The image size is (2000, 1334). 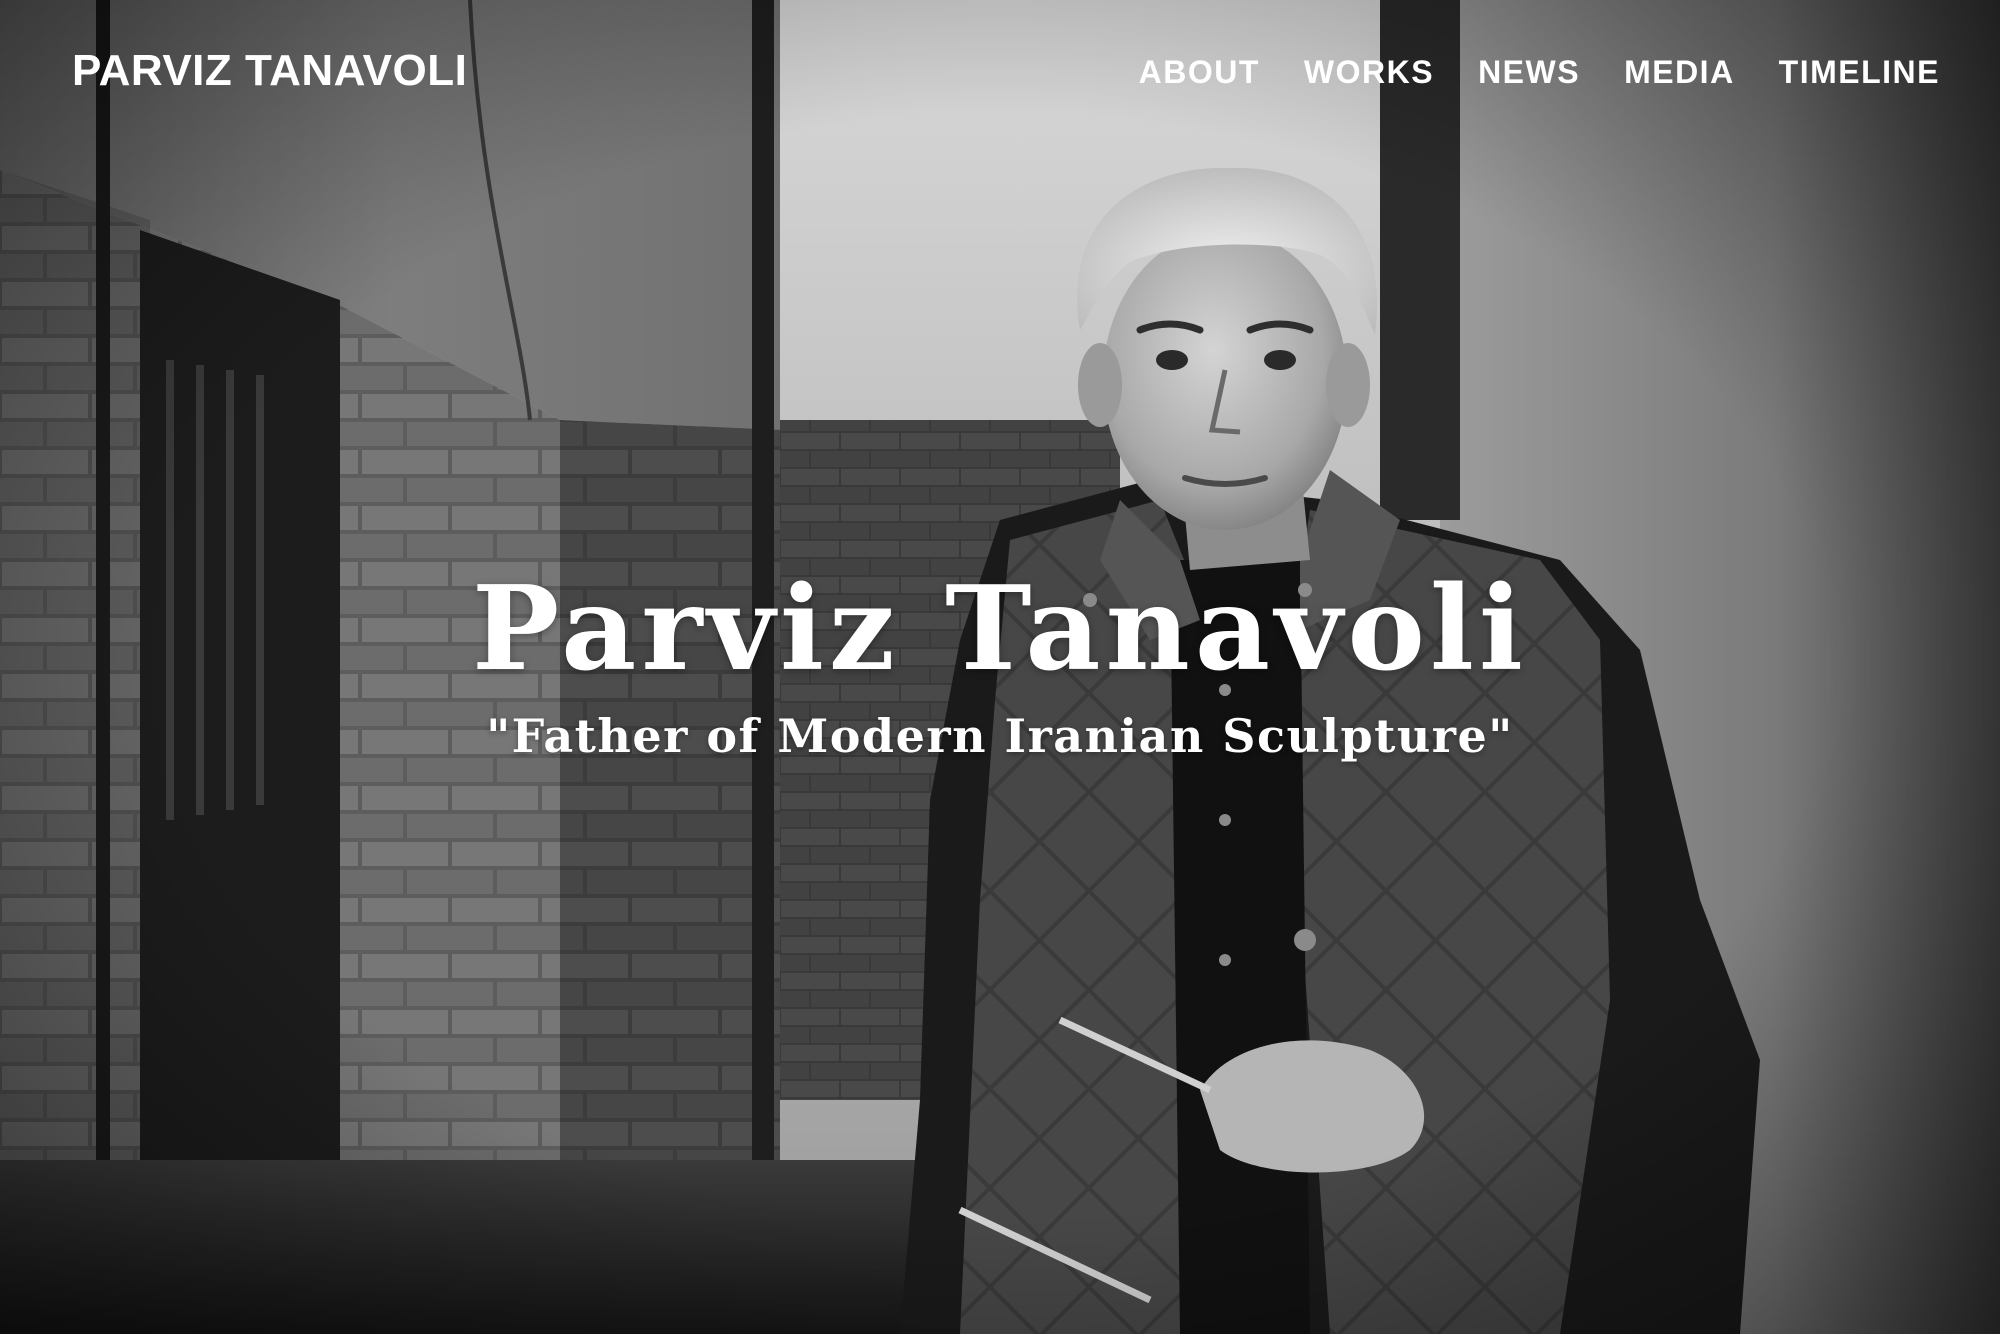 What do you see at coordinates (269, 71) in the screenshot?
I see `site-logo: PARVIZ TANAVOLI` at bounding box center [269, 71].